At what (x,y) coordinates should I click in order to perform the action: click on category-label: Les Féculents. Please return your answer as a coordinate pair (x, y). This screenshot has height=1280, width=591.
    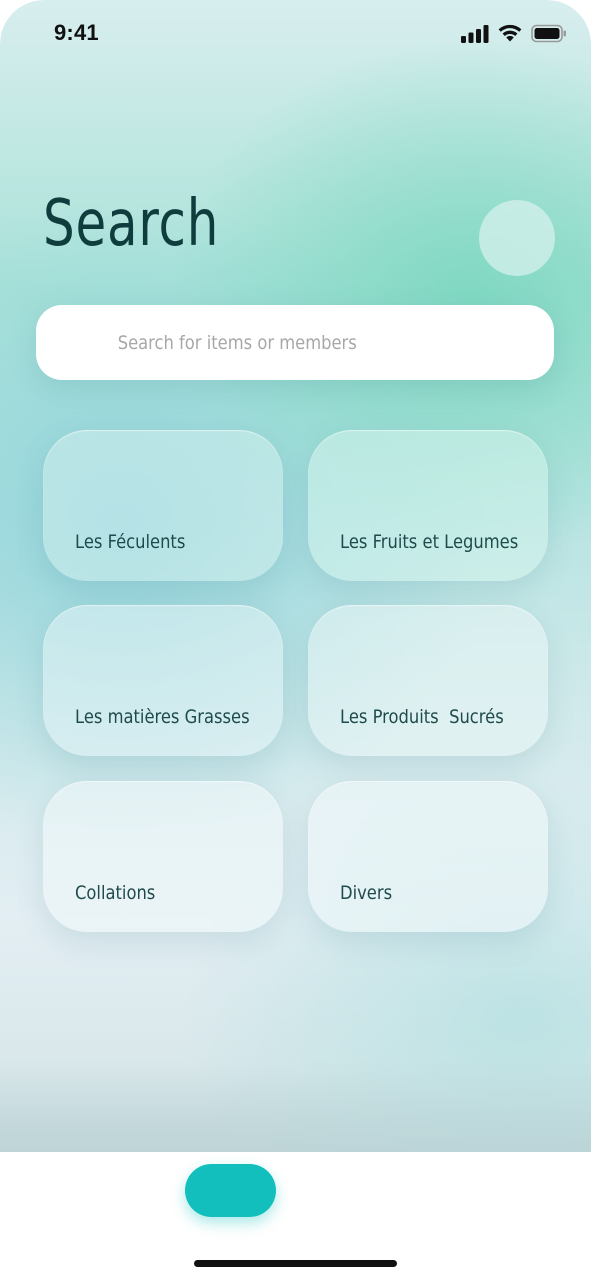
    Looking at the image, I should click on (130, 542).